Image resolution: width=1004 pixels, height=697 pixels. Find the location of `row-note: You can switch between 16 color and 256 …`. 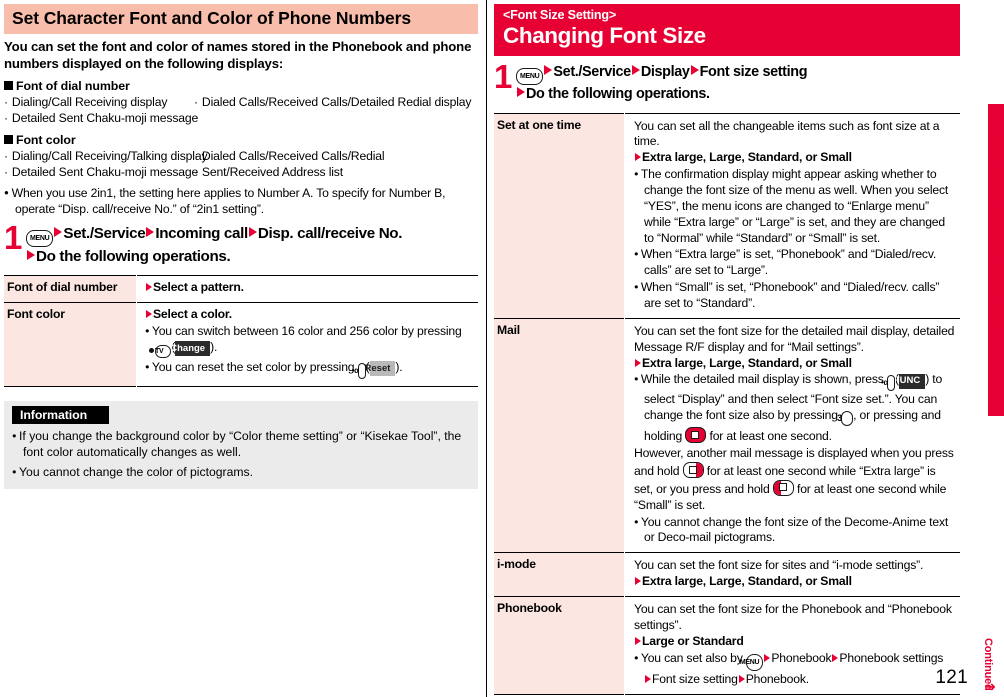

row-note: You can switch between 16 color and 256 … is located at coordinates (309, 341).